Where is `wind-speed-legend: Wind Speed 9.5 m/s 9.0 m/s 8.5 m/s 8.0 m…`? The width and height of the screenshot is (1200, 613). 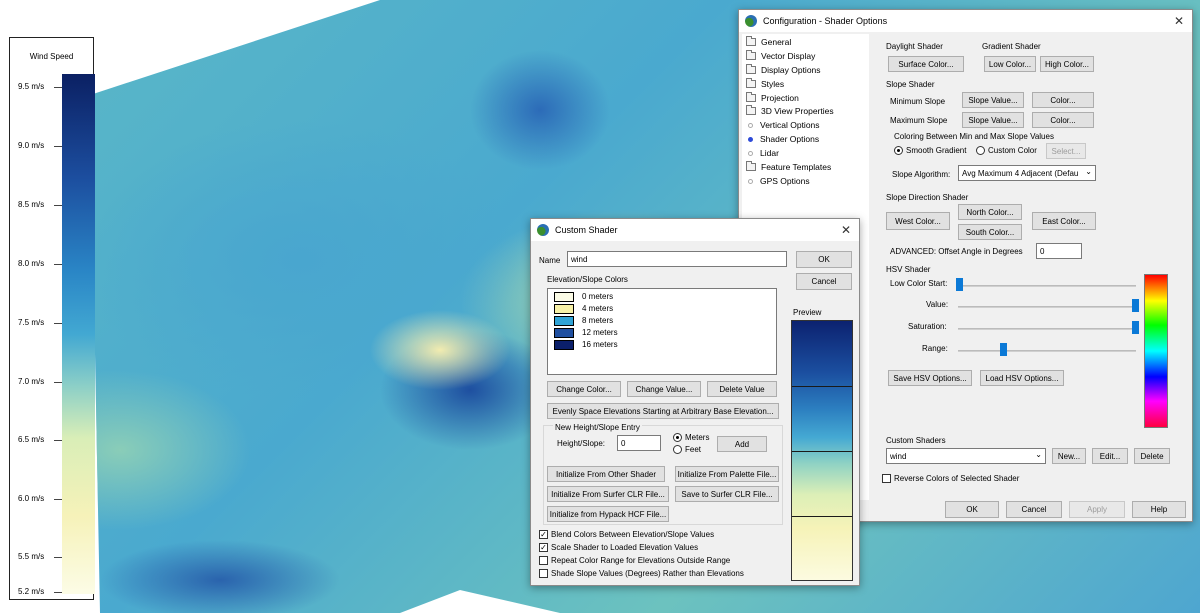 wind-speed-legend: Wind Speed 9.5 m/s 9.0 m/s 8.5 m/s 8.0 m… is located at coordinates (52, 318).